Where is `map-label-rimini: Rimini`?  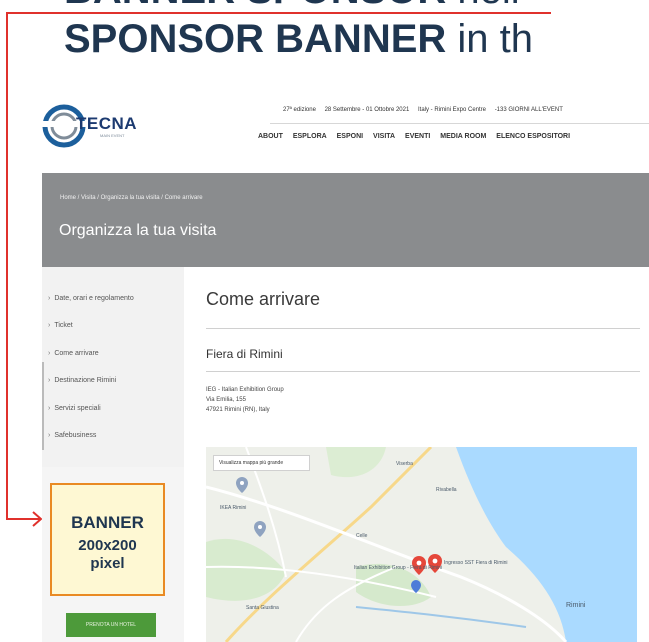 map-label-rimini: Rimini is located at coordinates (576, 605).